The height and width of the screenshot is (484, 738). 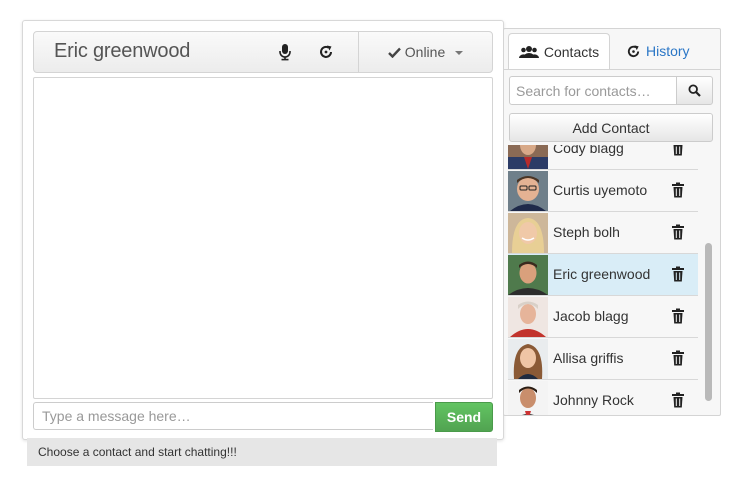 I want to click on tab-history: History, so click(x=658, y=51).